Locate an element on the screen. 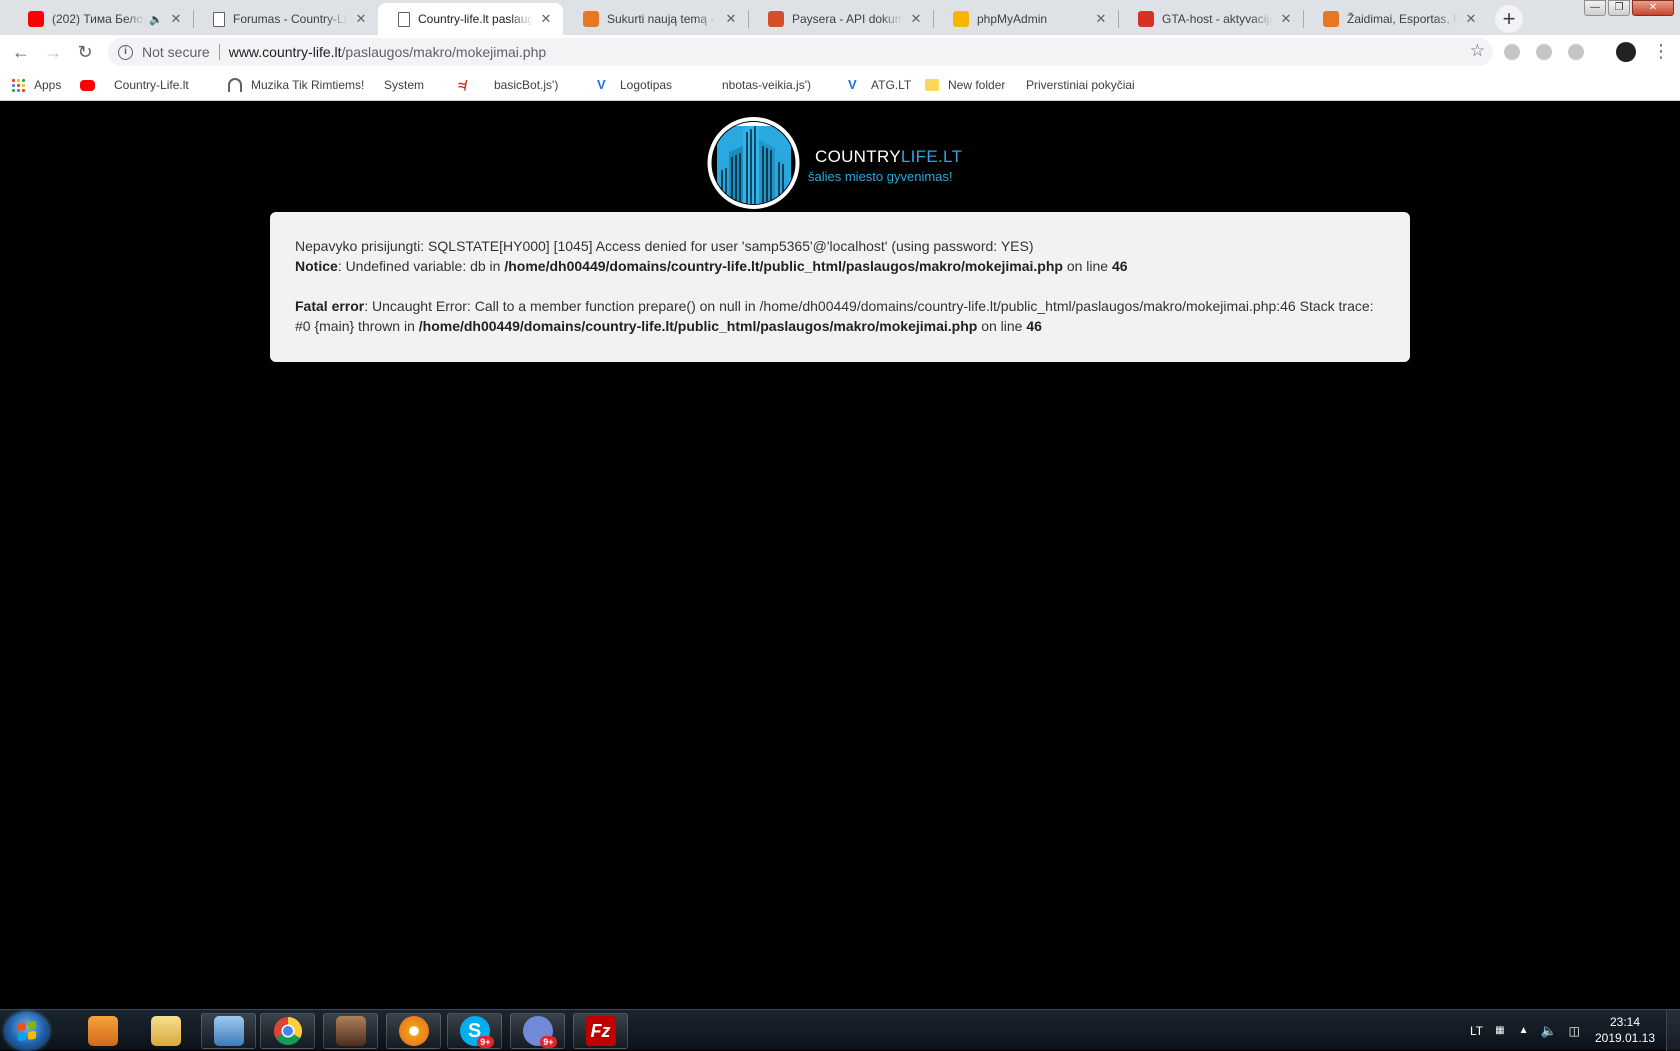 The image size is (1680, 1051). taskbar-app is located at coordinates (413, 1031).